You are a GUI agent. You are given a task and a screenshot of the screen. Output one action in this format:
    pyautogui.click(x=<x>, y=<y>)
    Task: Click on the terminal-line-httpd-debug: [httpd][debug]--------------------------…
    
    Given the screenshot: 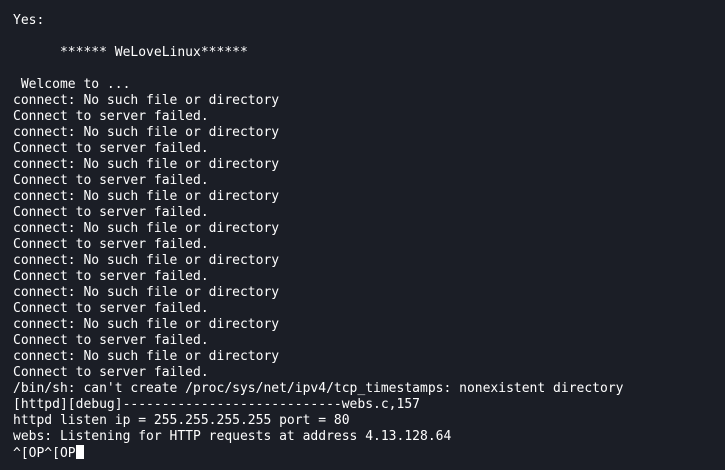 What is the action you would take?
    pyautogui.click(x=216, y=404)
    